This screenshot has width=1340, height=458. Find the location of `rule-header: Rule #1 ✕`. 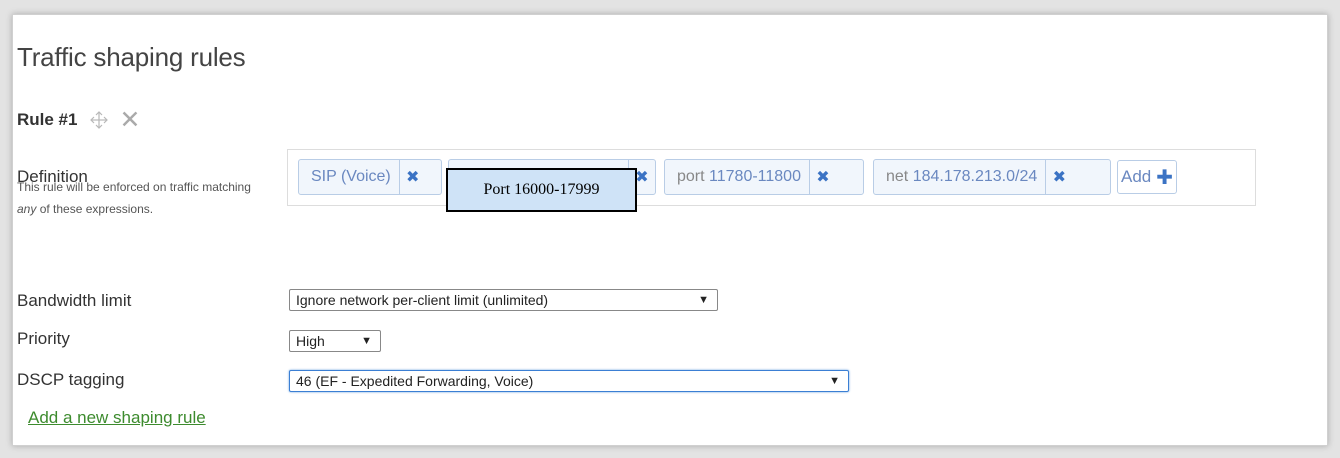

rule-header: Rule #1 ✕ is located at coordinates (78, 120).